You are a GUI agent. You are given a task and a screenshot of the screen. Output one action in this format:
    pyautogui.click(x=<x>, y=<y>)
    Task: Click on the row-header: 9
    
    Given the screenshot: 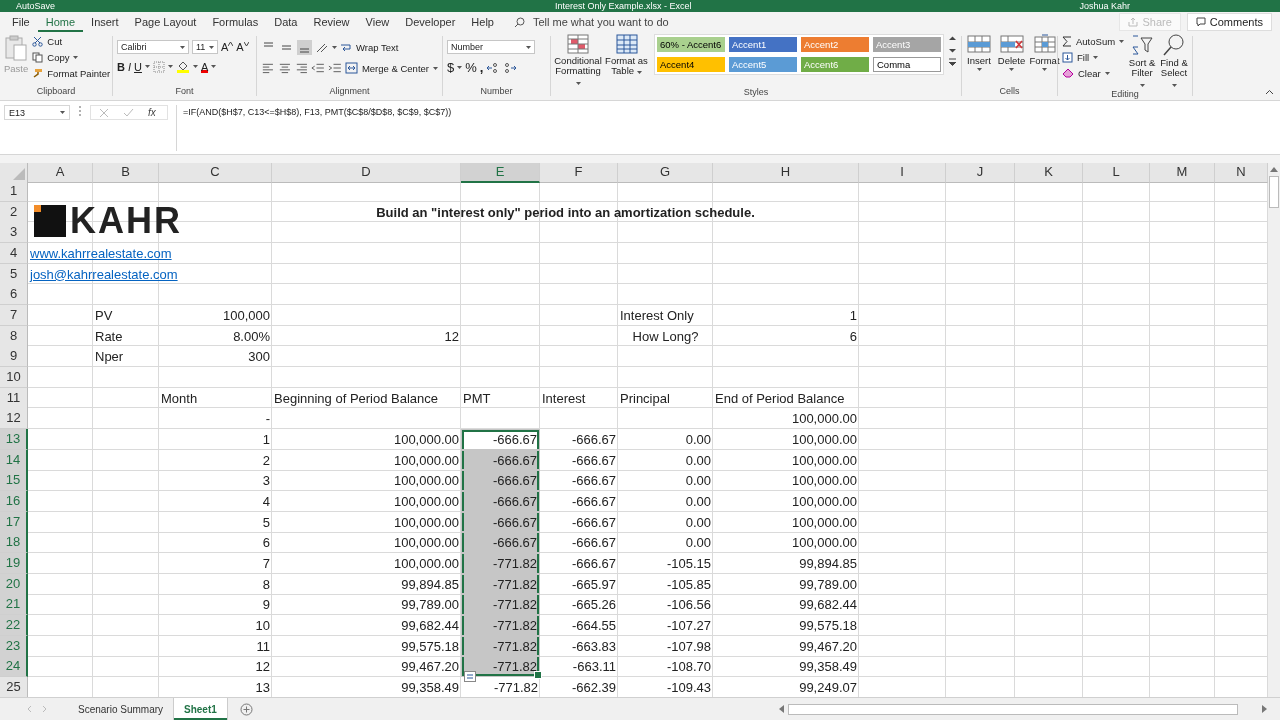 What is the action you would take?
    pyautogui.click(x=14, y=357)
    